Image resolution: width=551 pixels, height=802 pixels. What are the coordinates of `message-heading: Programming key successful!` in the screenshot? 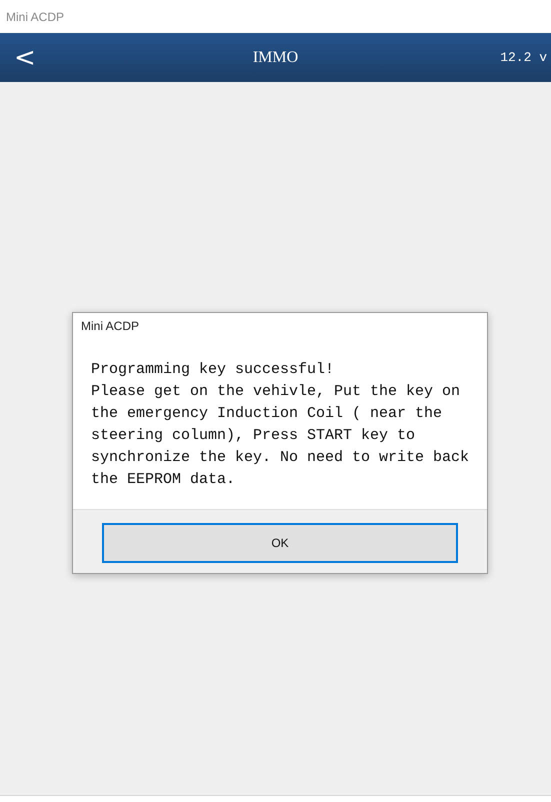 It's located at (213, 370).